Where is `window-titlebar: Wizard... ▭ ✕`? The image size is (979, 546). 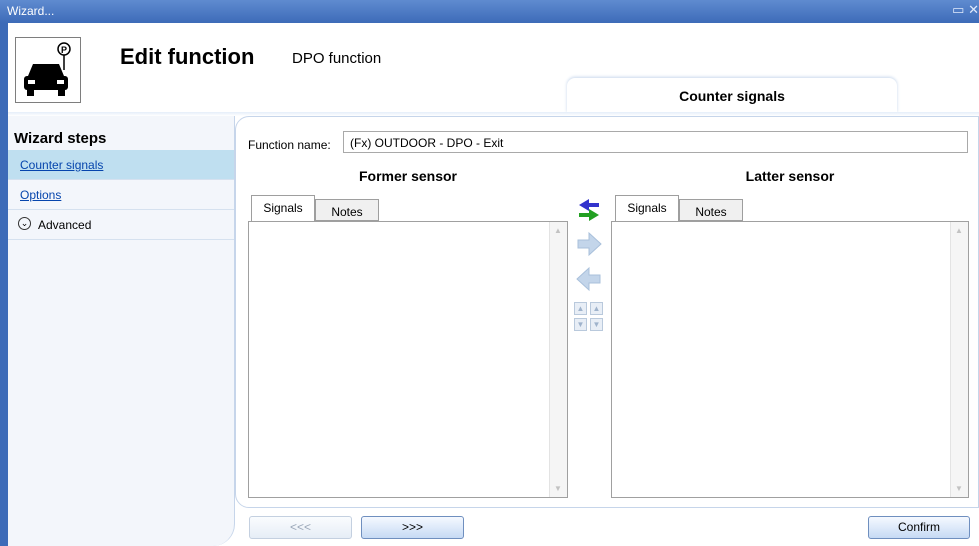 window-titlebar: Wizard... ▭ ✕ is located at coordinates (489, 11).